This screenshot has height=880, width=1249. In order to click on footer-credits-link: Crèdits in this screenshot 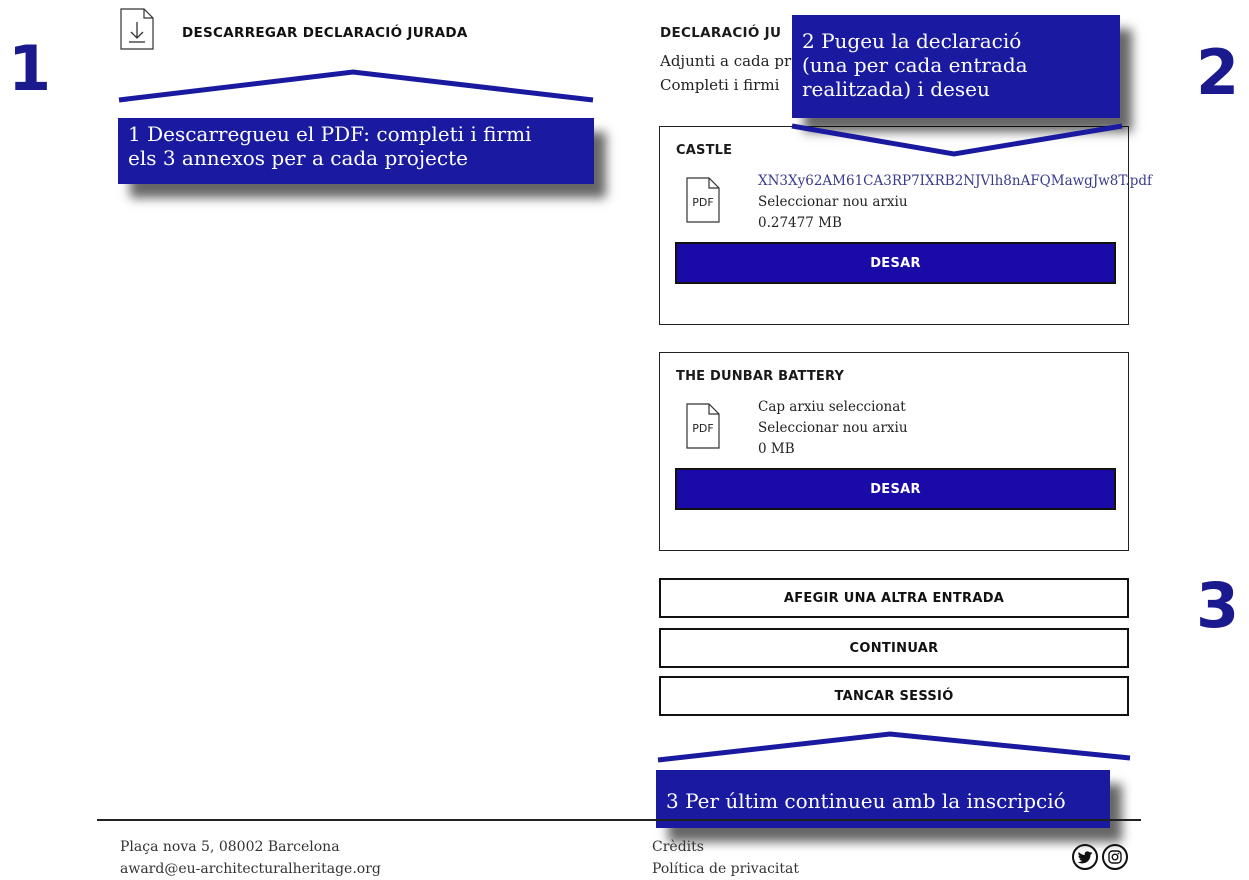, I will do `click(678, 847)`.